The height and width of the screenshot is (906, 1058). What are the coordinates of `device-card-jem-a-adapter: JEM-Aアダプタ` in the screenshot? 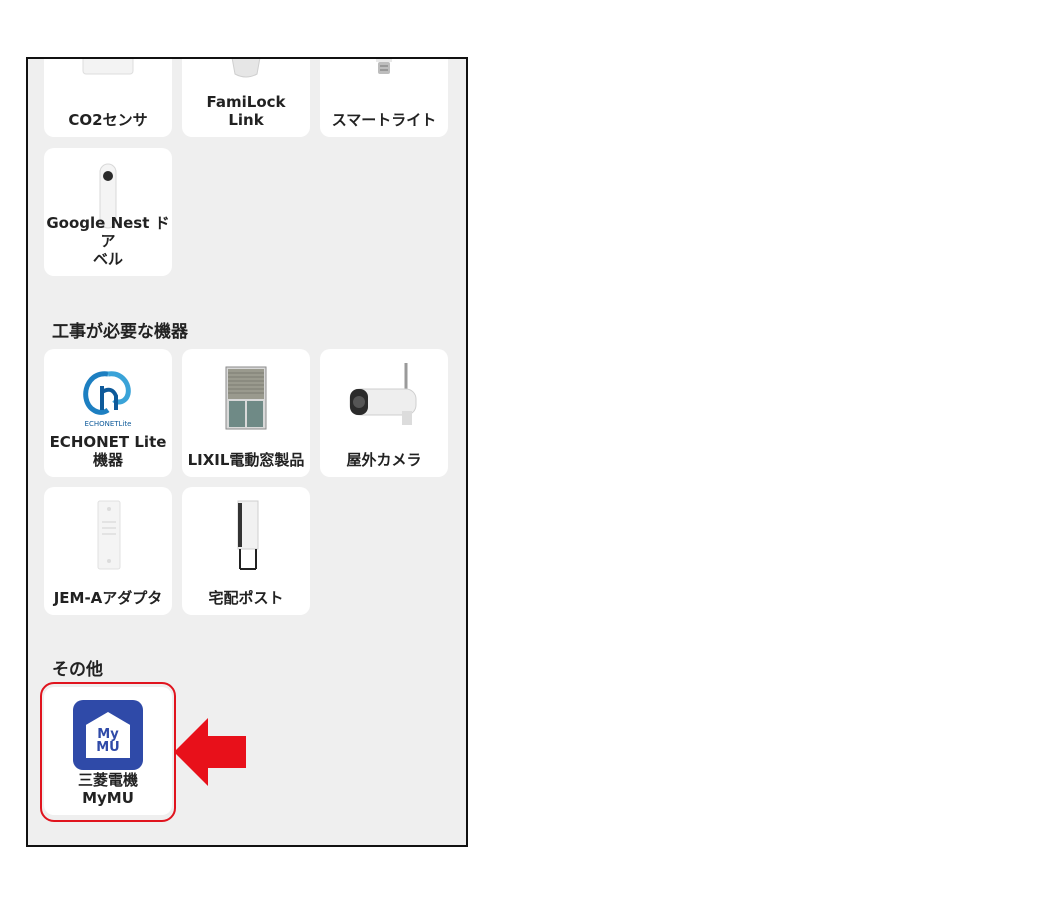 It's located at (108, 551).